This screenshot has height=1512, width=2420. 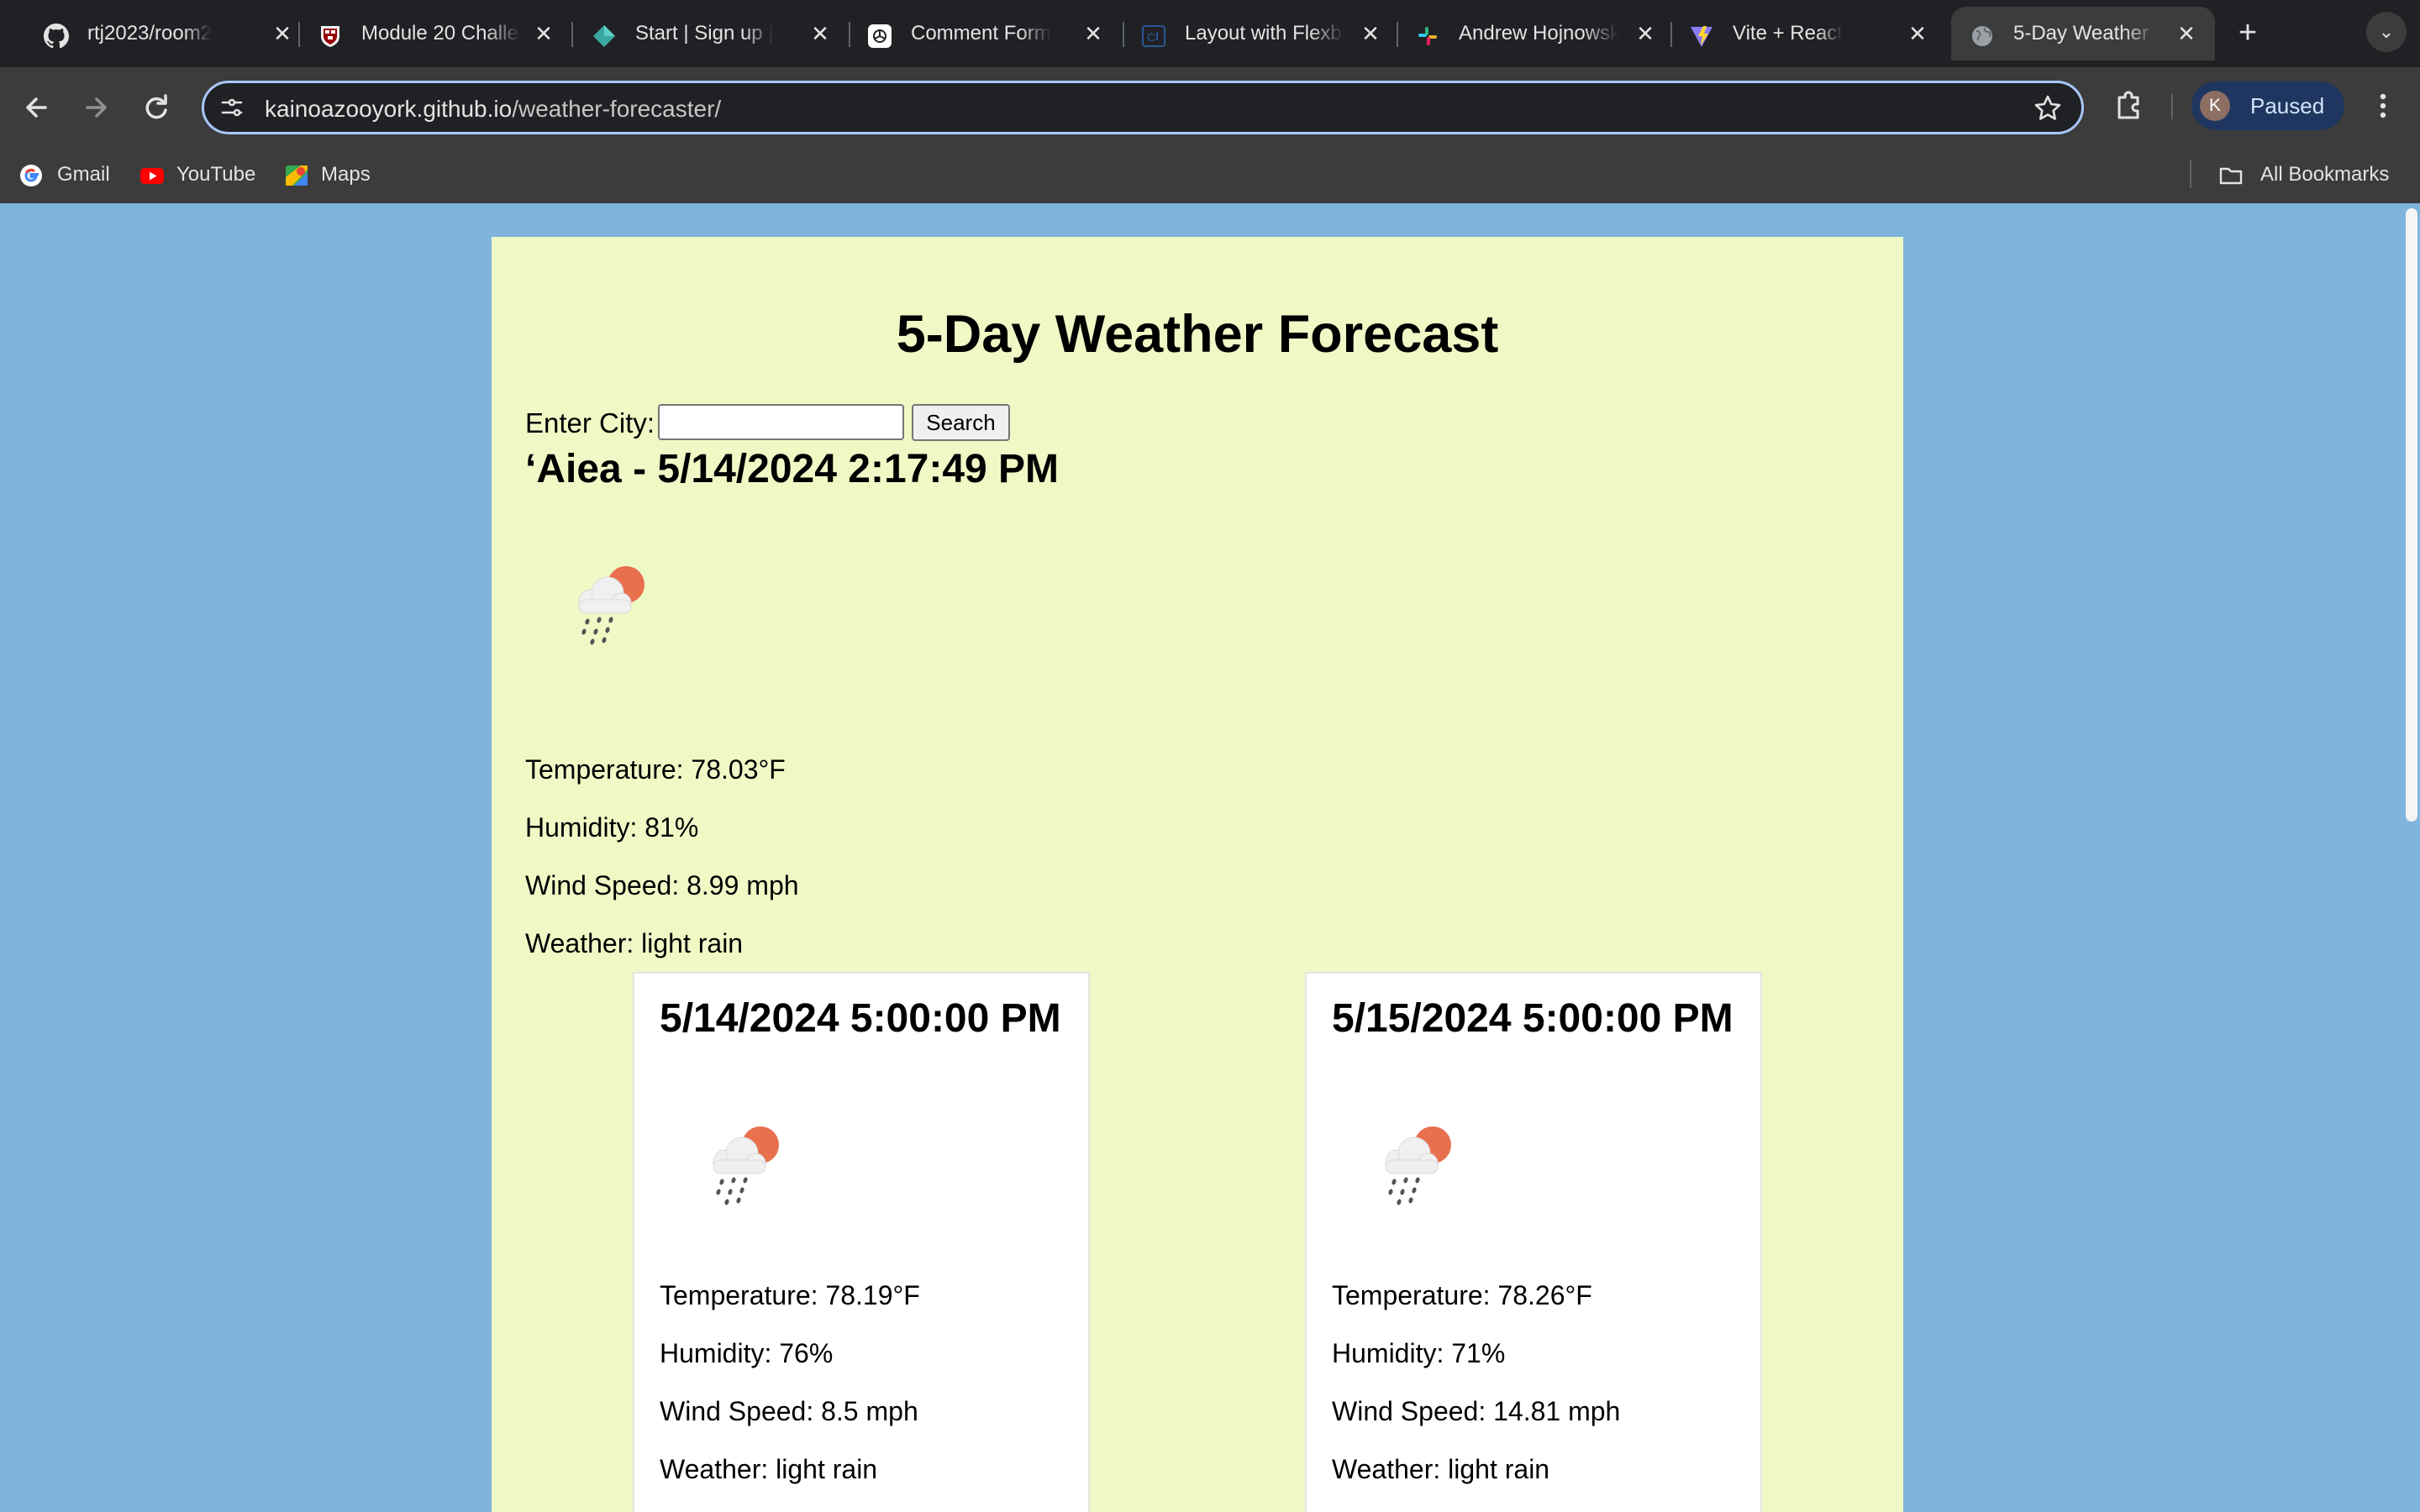 I want to click on search-button: Search, so click(x=961, y=422).